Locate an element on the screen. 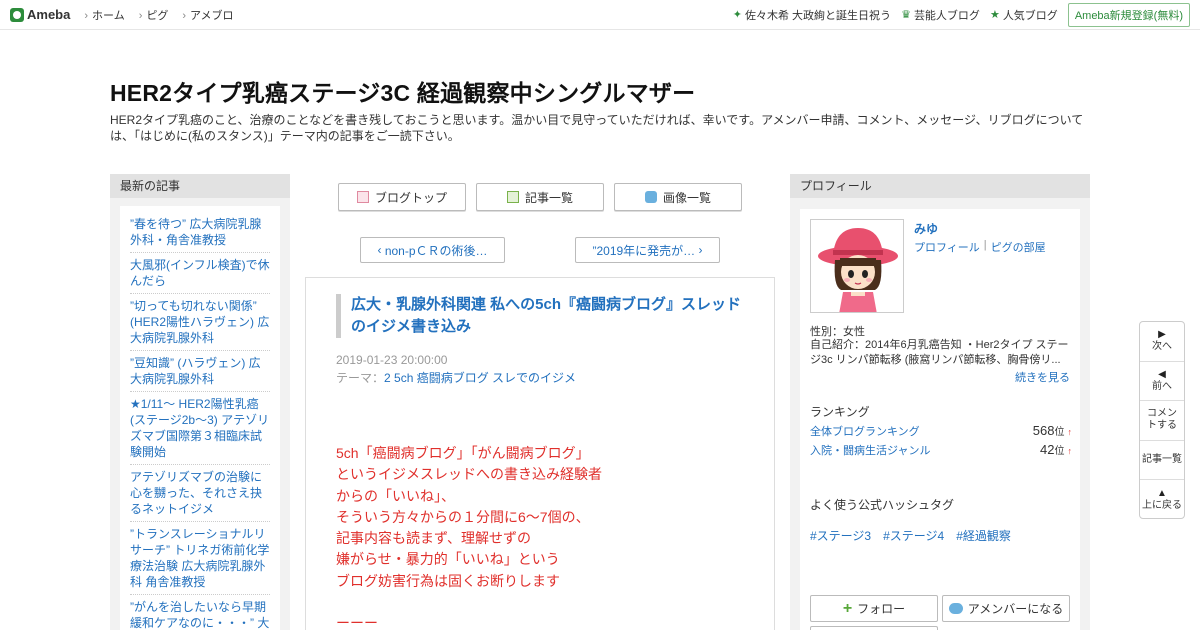  body-line: 記事内容も読まず、理解せずの is located at coordinates (434, 538).